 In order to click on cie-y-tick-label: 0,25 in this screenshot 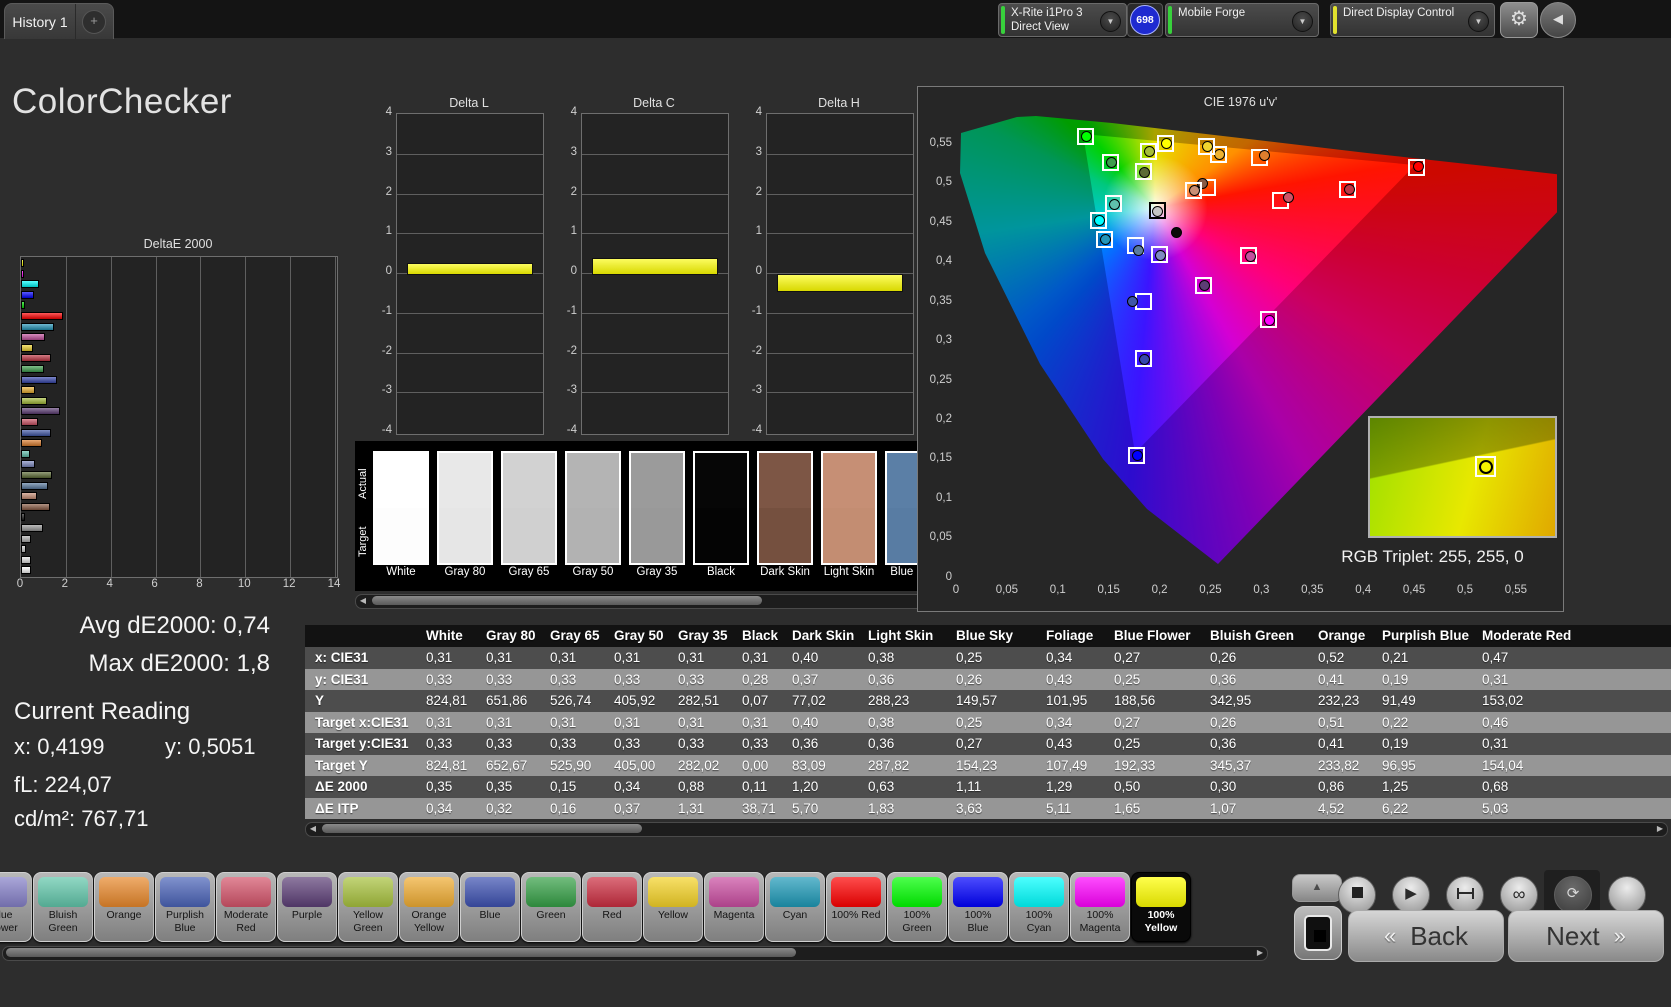, I will do `click(940, 379)`.